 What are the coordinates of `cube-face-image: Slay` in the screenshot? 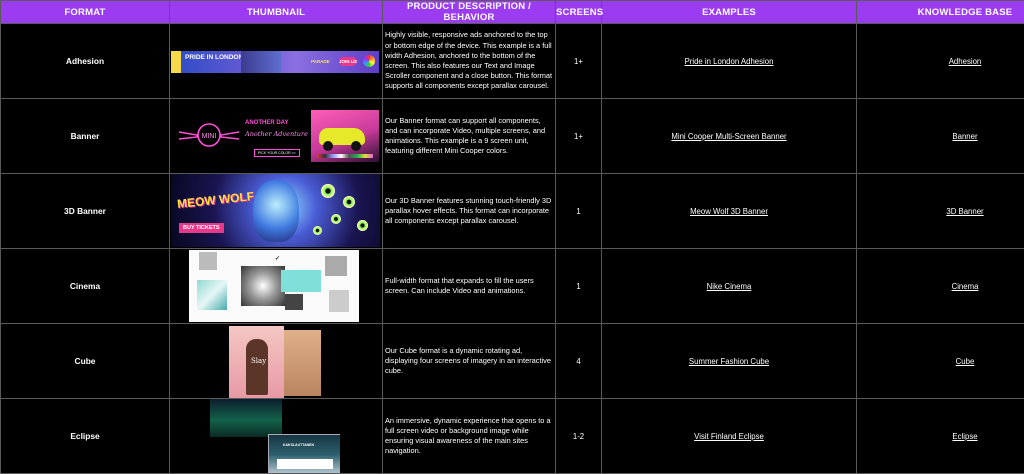 It's located at (256, 362).